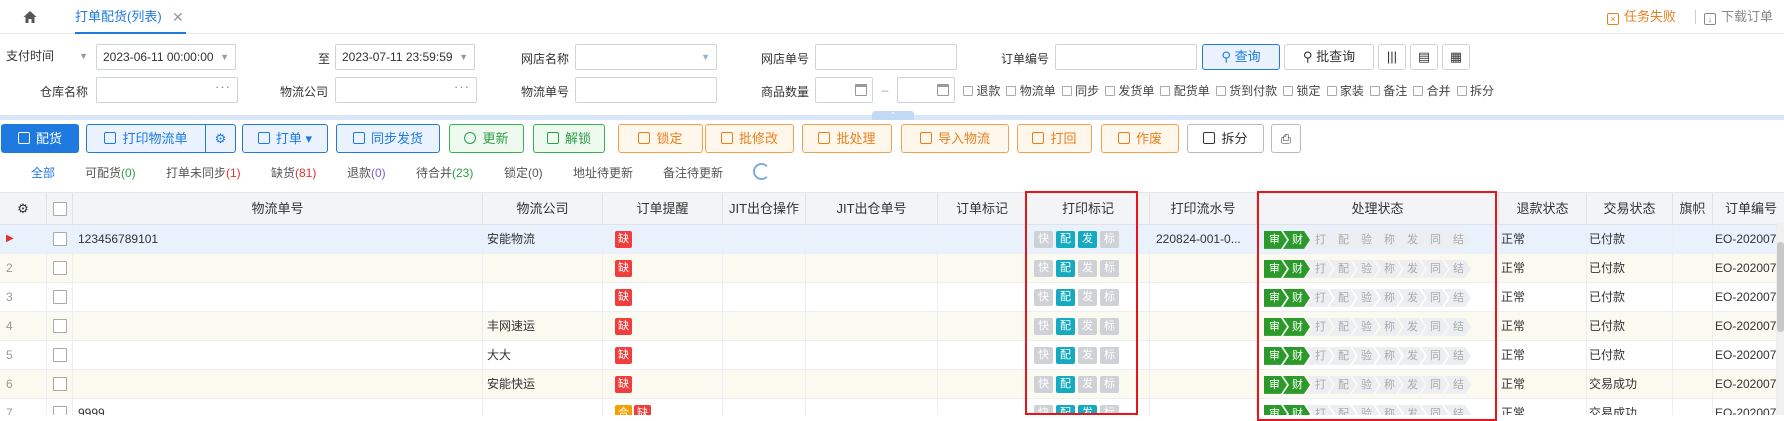  Describe the element at coordinates (1185, 91) in the screenshot. I see `filter-check-item: 配货单` at that location.